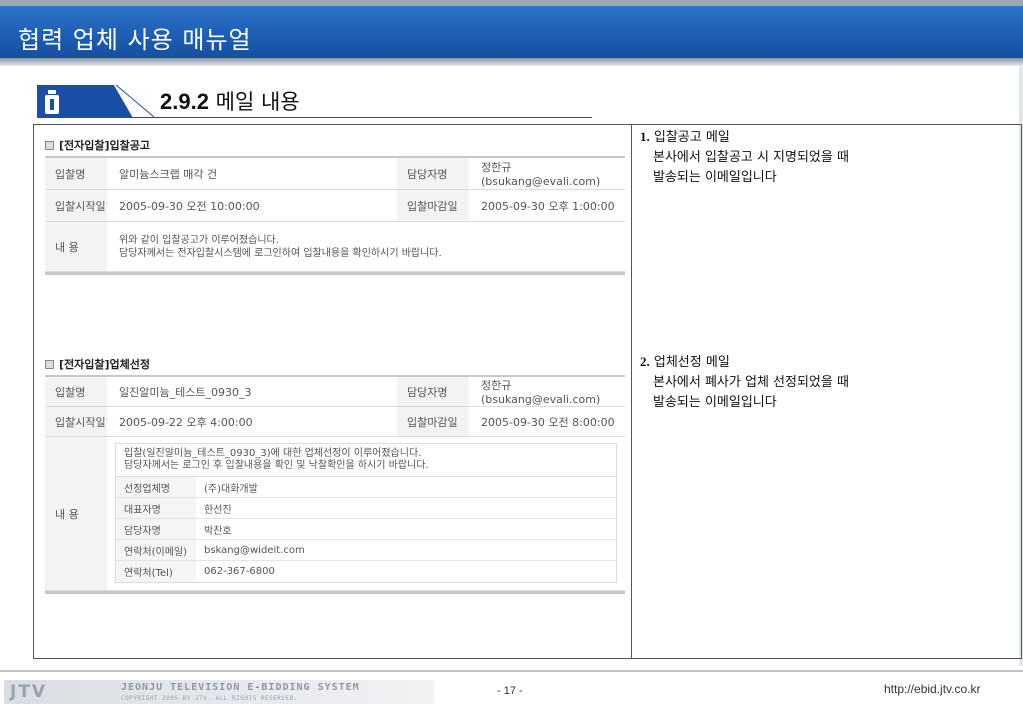 The width and height of the screenshot is (1023, 708). What do you see at coordinates (231, 489) in the screenshot?
I see `detail-value: (주)대화개발` at bounding box center [231, 489].